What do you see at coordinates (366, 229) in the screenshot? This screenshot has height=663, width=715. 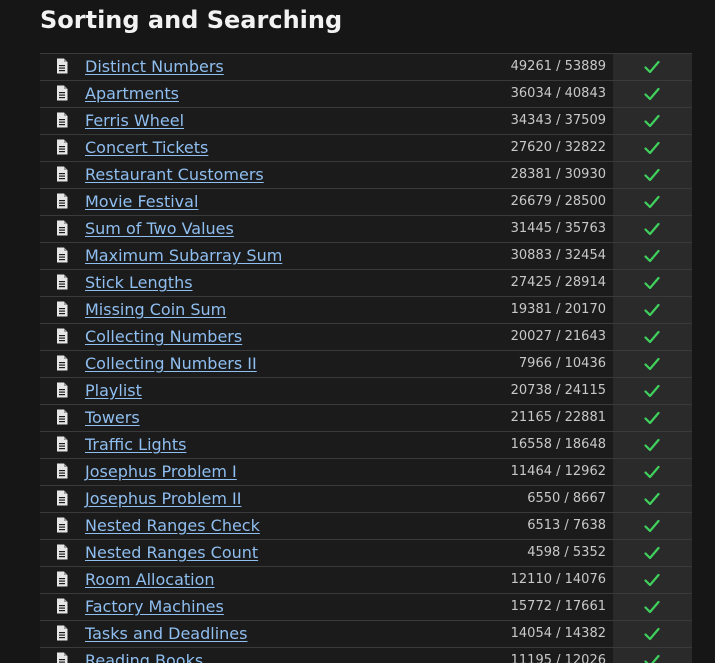 I see `task-row: Sum of Two Values 31445 / 35763` at bounding box center [366, 229].